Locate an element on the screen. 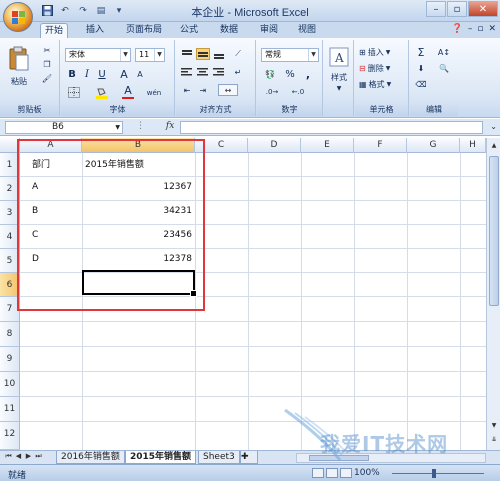 This screenshot has height=481, width=500. align-top-icon is located at coordinates (187, 54).